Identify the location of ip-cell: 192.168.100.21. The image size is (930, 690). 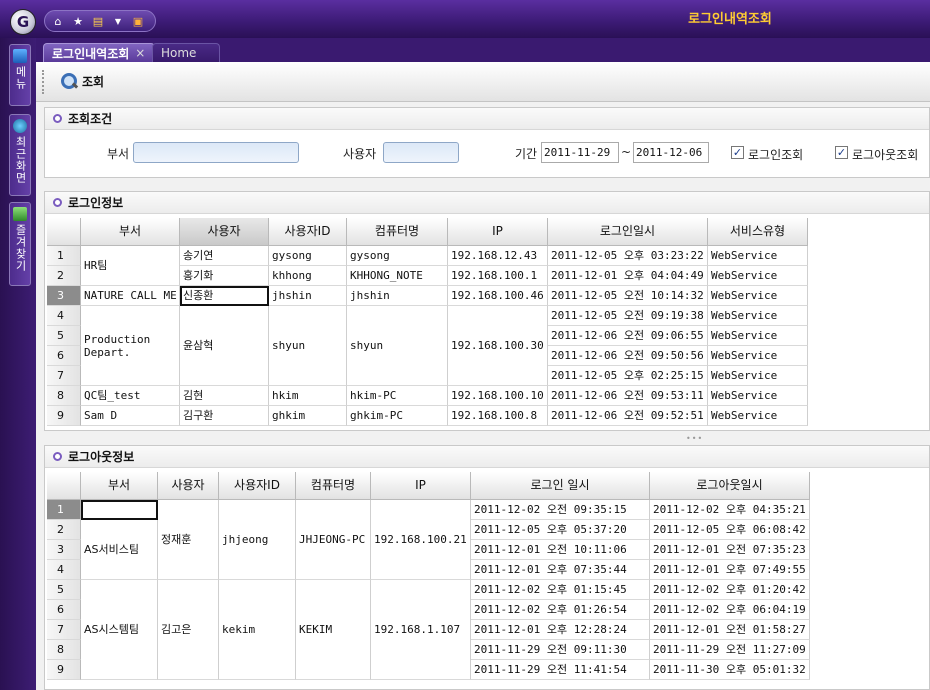
(421, 540).